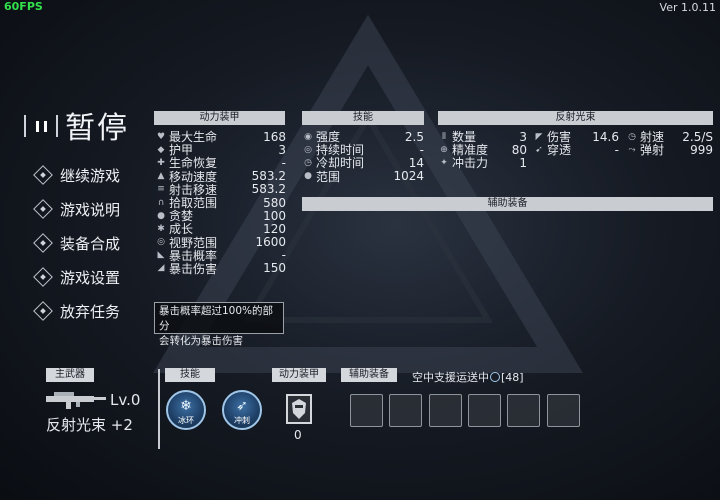 The height and width of the screenshot is (500, 720). I want to click on boot-icon: ▲, so click(161, 176).